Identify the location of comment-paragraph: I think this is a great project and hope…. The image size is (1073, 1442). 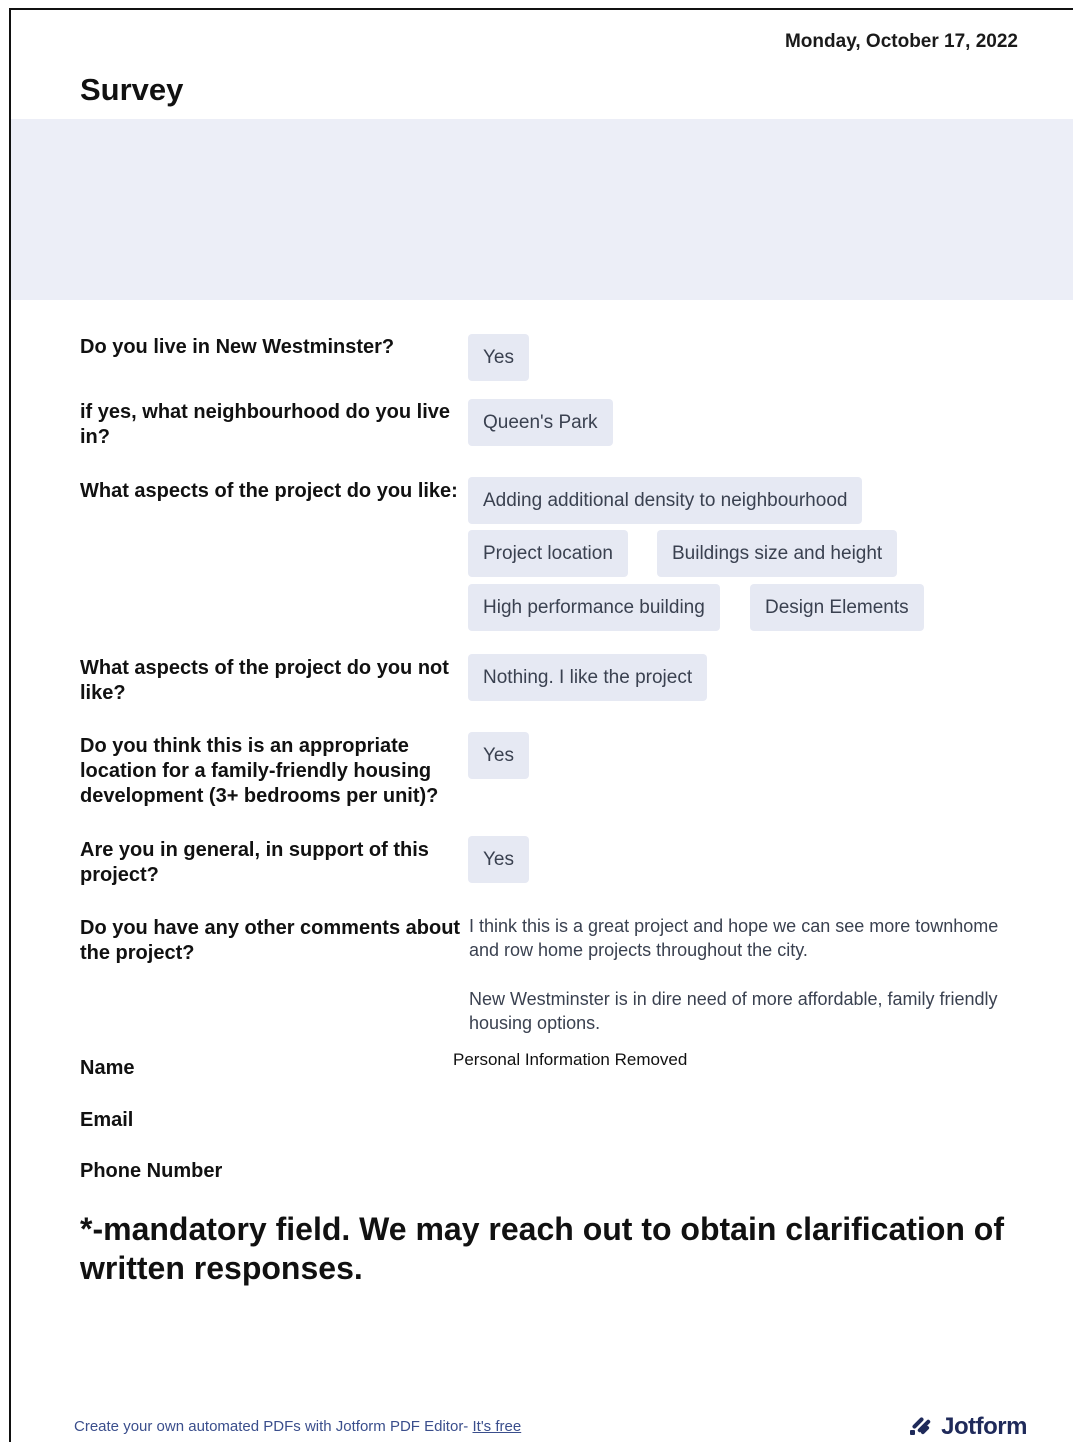
(734, 938).